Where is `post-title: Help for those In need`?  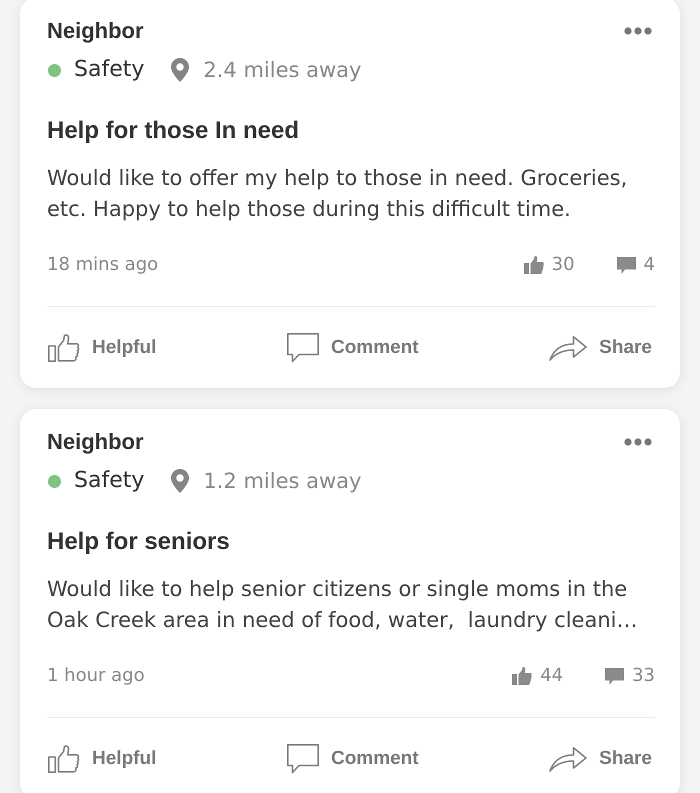
post-title: Help for those In need is located at coordinates (173, 131).